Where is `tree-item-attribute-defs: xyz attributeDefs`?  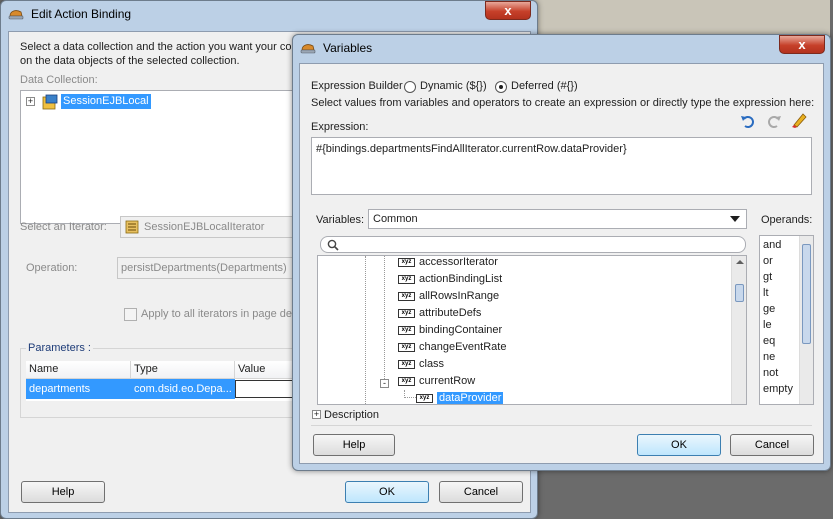
tree-item-attribute-defs: xyz attributeDefs is located at coordinates (439, 315).